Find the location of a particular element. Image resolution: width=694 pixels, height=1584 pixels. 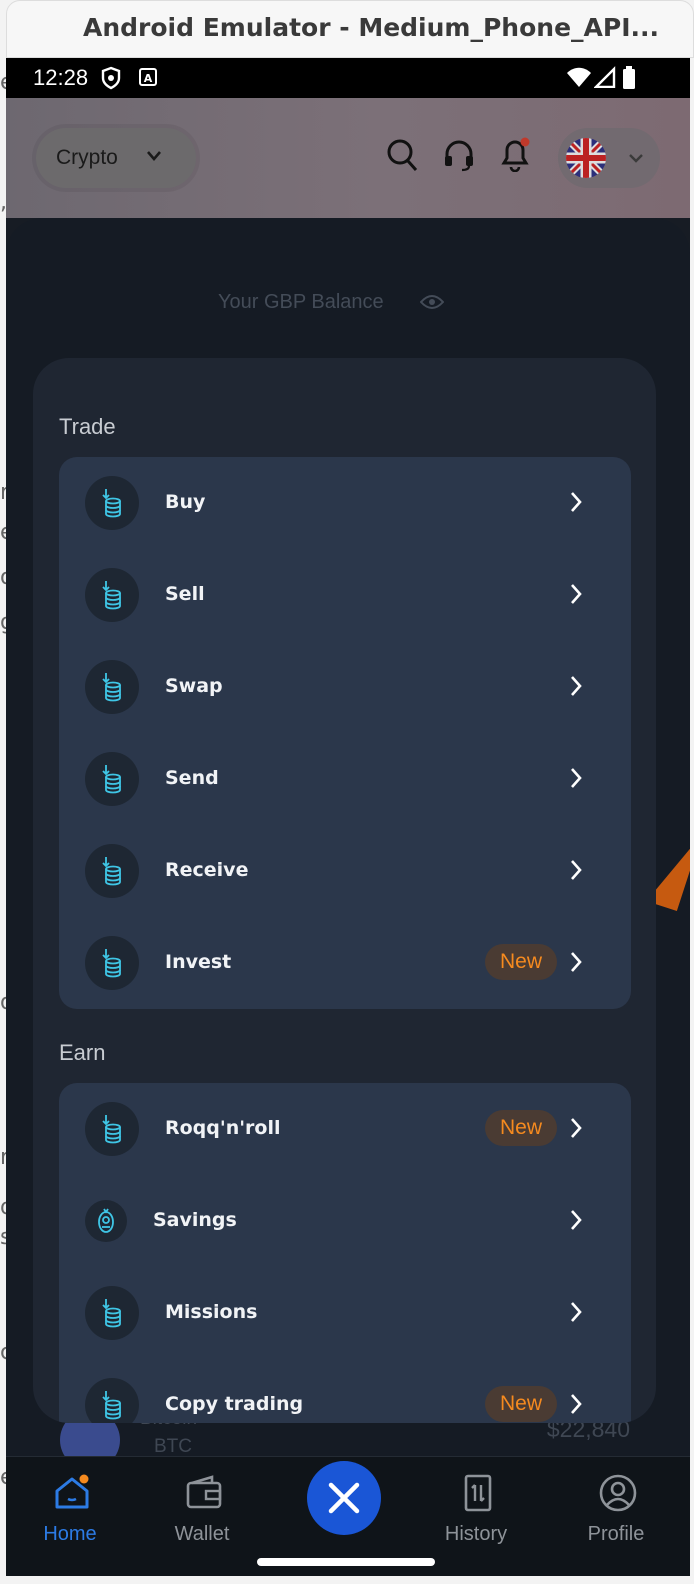

nav-label: Profile is located at coordinates (616, 1534).